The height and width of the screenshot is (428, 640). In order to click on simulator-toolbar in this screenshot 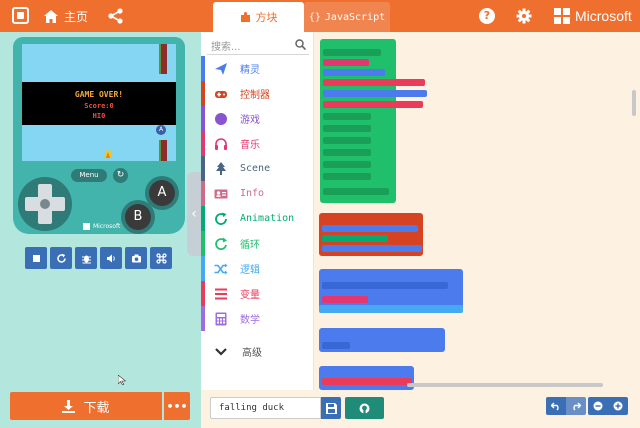, I will do `click(100, 258)`.